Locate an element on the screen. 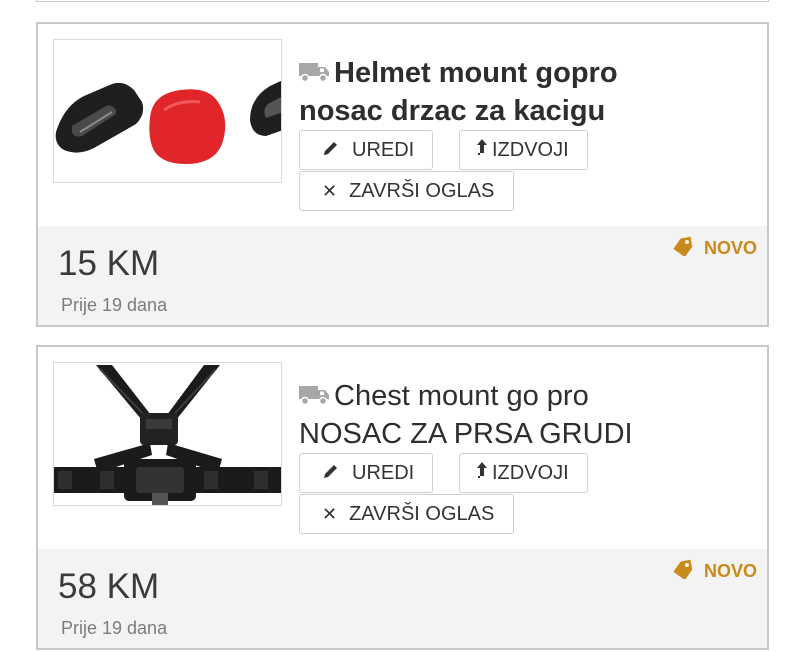 The height and width of the screenshot is (652, 800). listing-title-line1: Chest mount go pro is located at coordinates (461, 396).